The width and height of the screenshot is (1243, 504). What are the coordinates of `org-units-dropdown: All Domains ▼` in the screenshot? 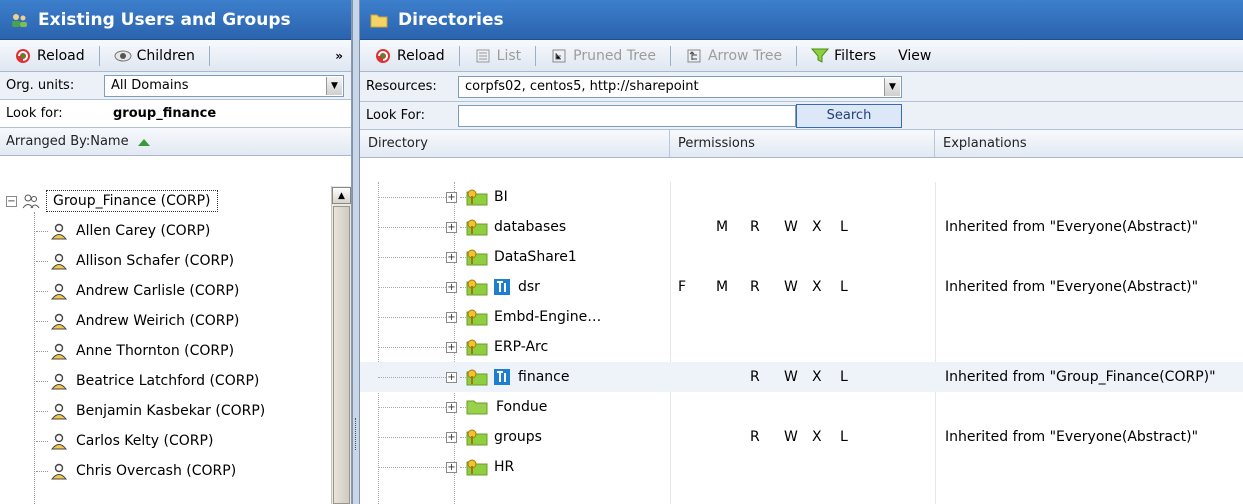 It's located at (224, 85).